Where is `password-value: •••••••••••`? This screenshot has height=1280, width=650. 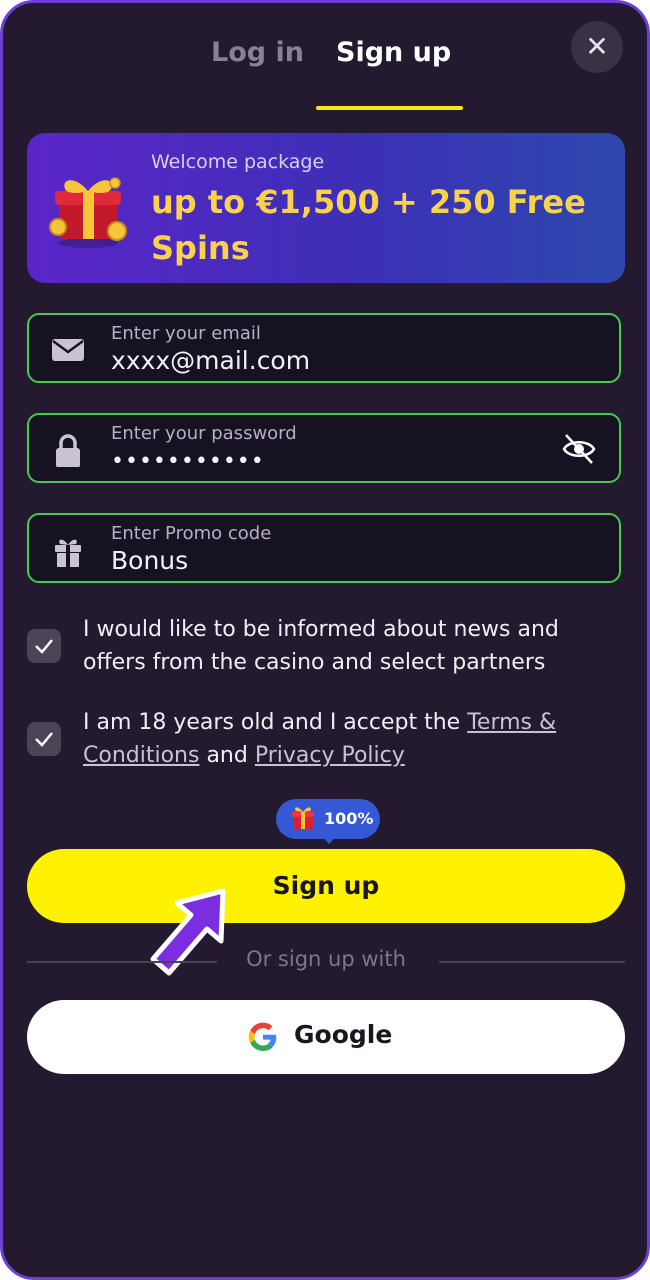 password-value: ••••••••••• is located at coordinates (188, 461).